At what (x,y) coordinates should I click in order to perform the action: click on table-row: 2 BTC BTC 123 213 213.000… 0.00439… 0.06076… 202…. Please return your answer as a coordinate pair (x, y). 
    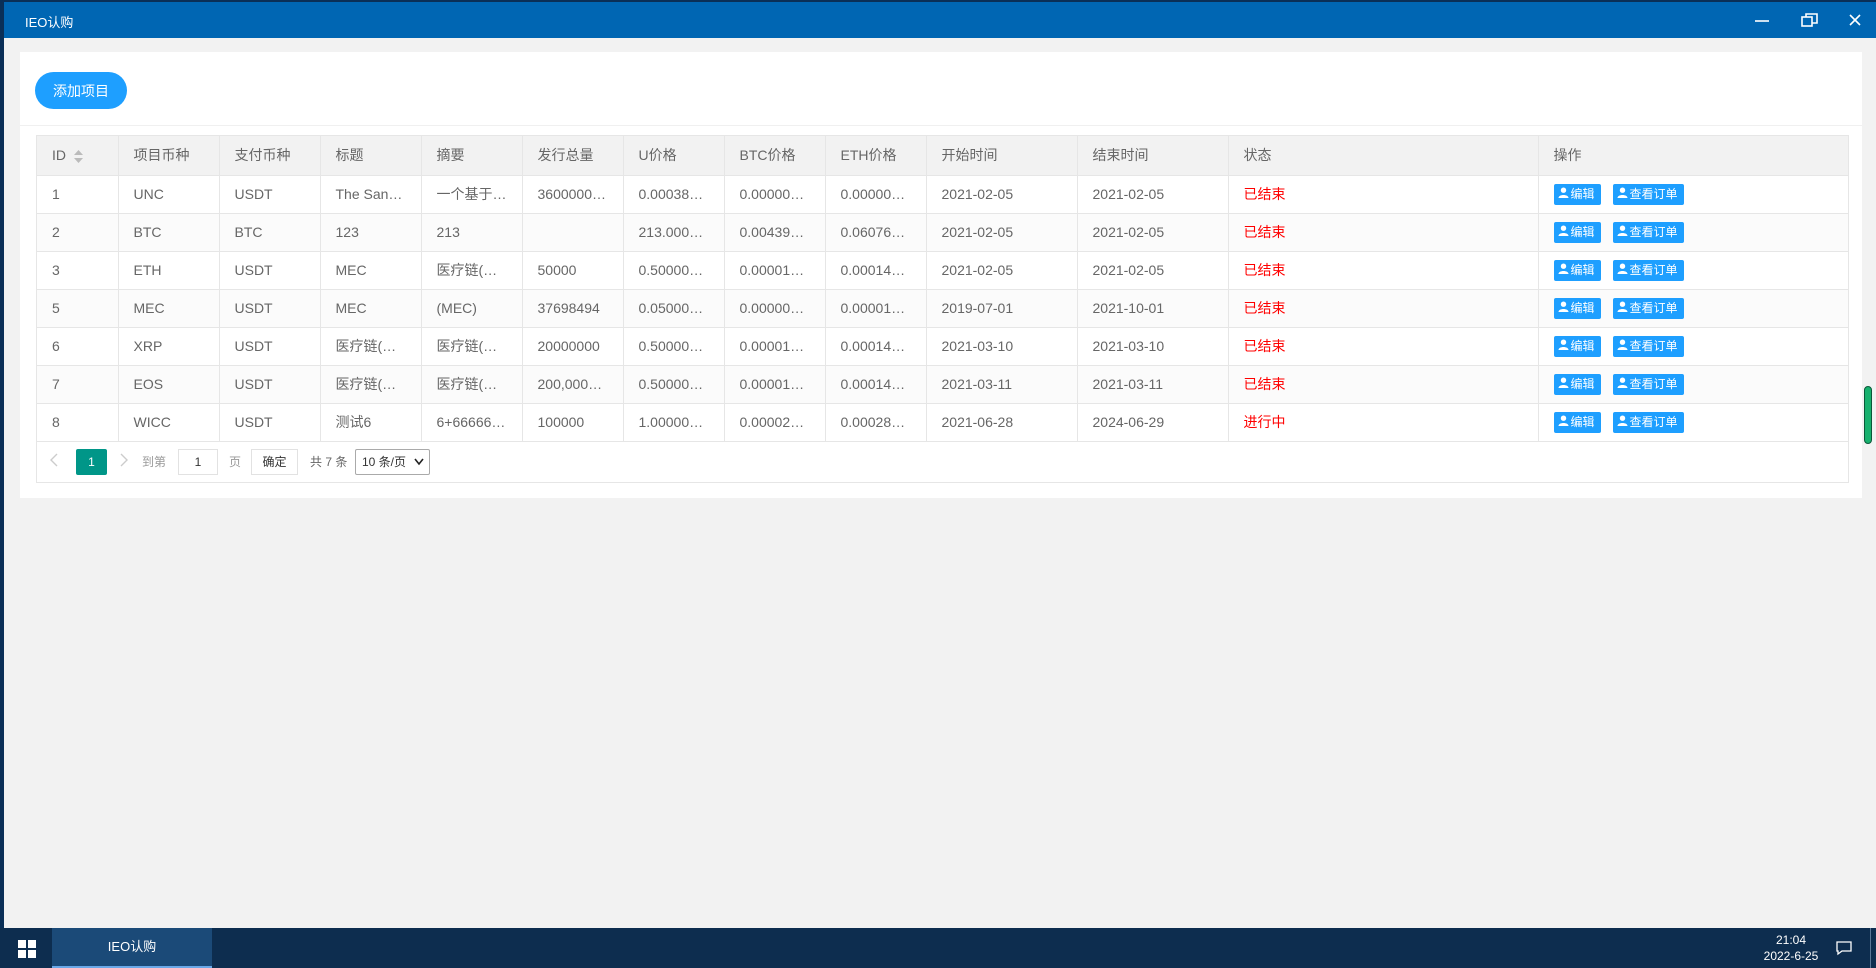
    Looking at the image, I should click on (942, 232).